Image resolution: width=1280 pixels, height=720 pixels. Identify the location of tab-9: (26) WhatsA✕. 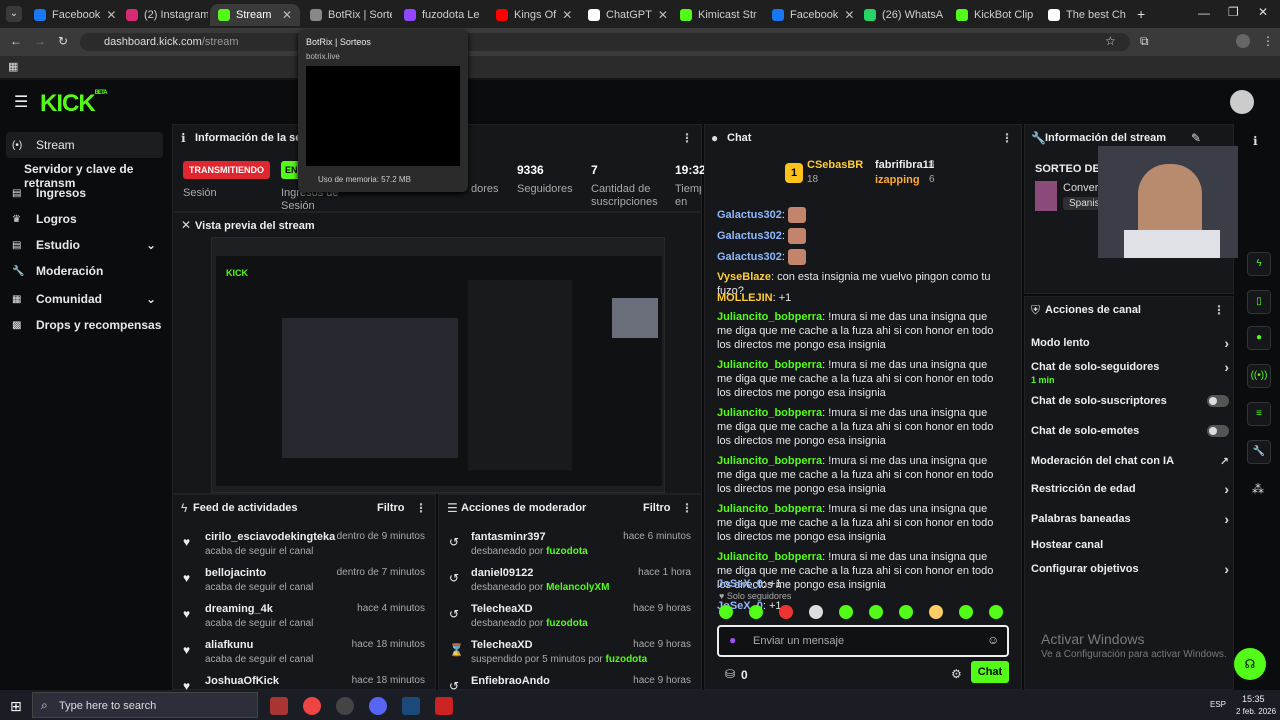
(901, 15).